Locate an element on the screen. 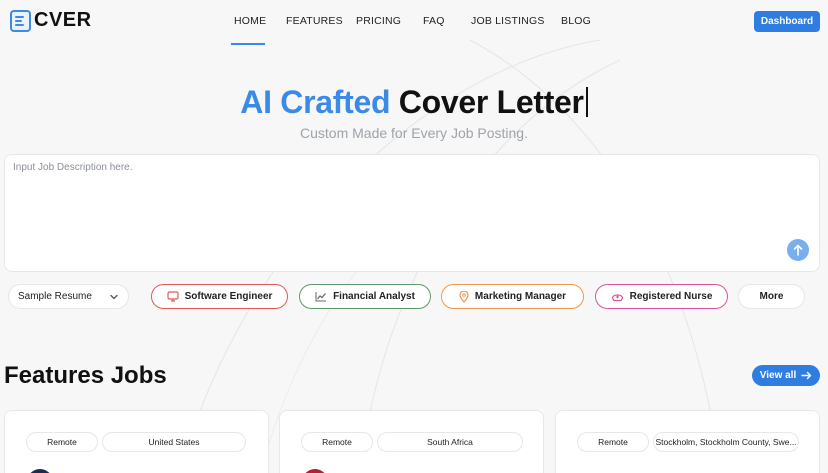 The width and height of the screenshot is (828, 473). chip-software-engineer: Software Engineer is located at coordinates (219, 296).